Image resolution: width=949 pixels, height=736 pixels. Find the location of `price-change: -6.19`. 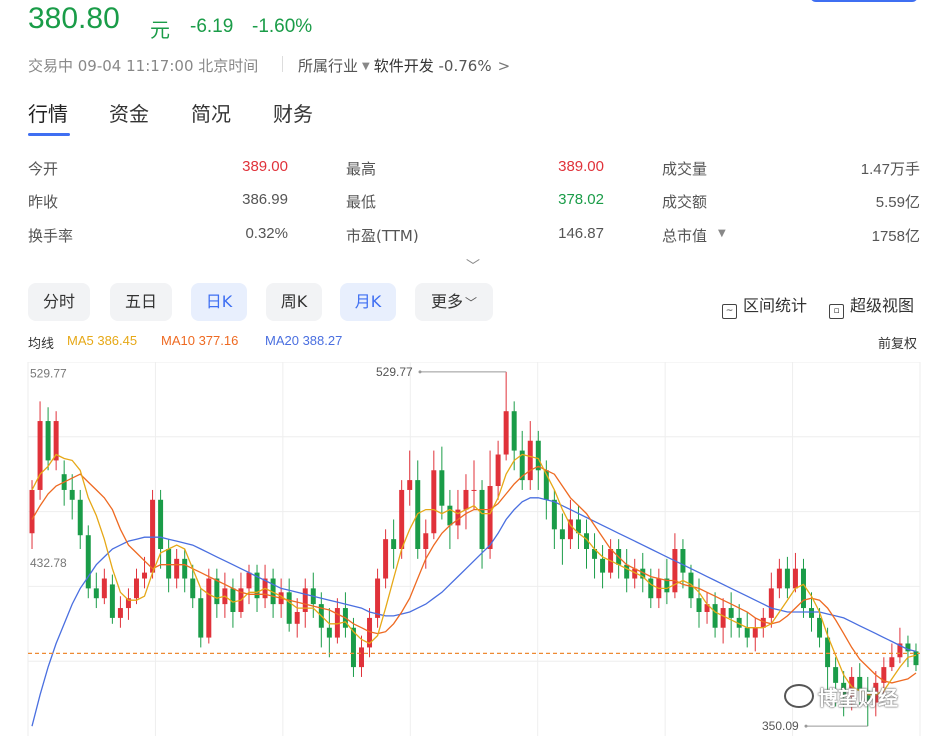

price-change: -6.19 is located at coordinates (212, 26).